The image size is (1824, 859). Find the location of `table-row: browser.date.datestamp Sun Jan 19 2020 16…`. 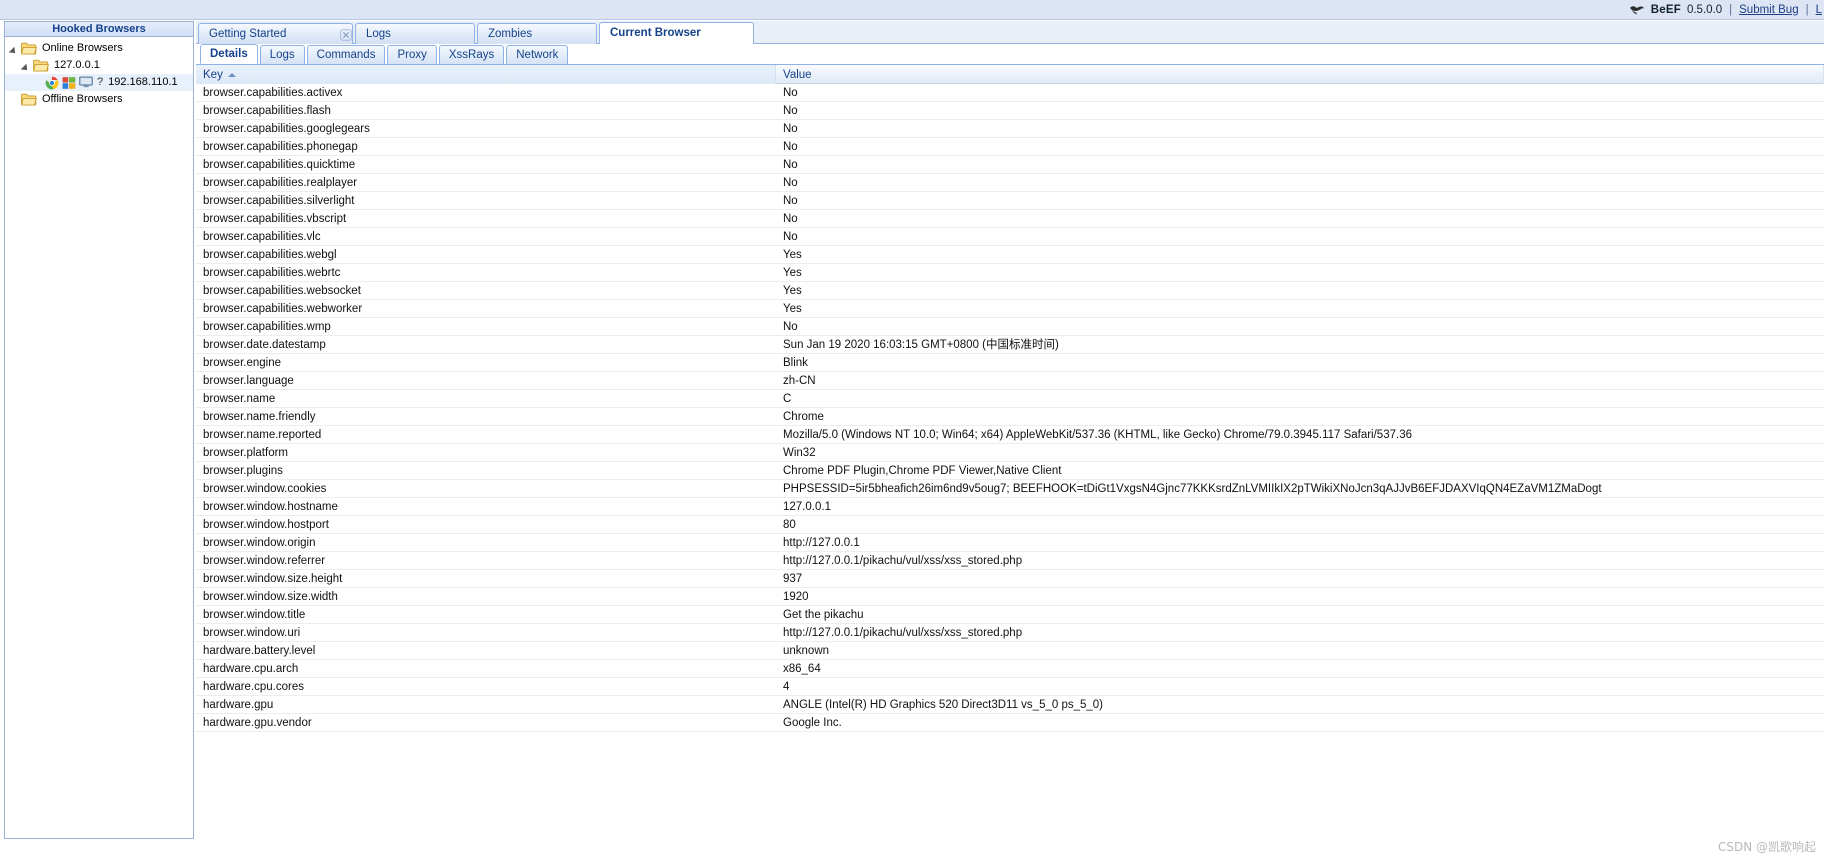

table-row: browser.date.datestamp Sun Jan 19 2020 16… is located at coordinates (1010, 345).